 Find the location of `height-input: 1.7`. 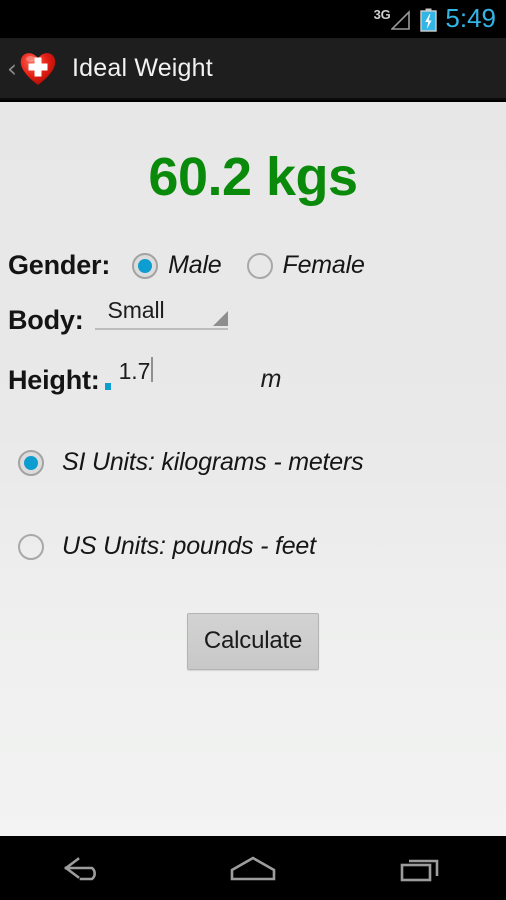

height-input: 1.7 is located at coordinates (178, 372).